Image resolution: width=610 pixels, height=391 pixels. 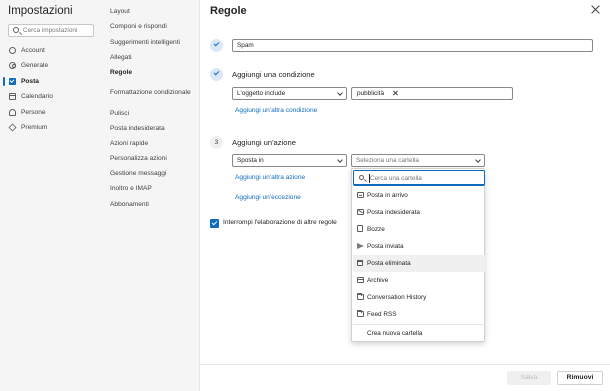 I want to click on nav-item-people: Persone, so click(x=27, y=112).